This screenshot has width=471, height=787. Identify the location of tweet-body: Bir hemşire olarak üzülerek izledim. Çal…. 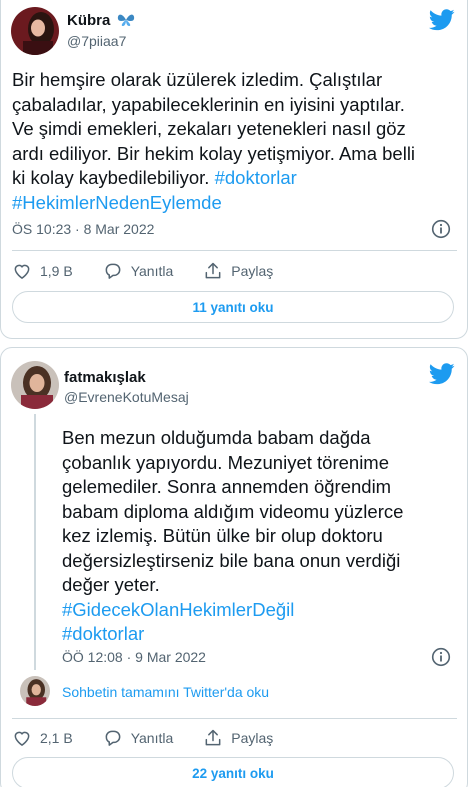
(214, 128).